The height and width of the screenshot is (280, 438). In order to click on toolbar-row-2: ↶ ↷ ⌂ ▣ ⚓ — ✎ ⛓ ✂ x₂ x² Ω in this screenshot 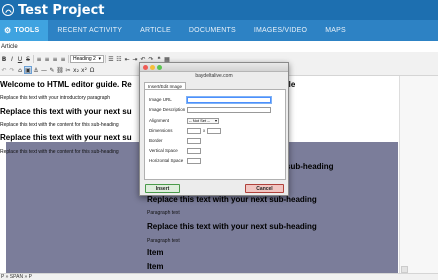, I will do `click(48, 70)`.